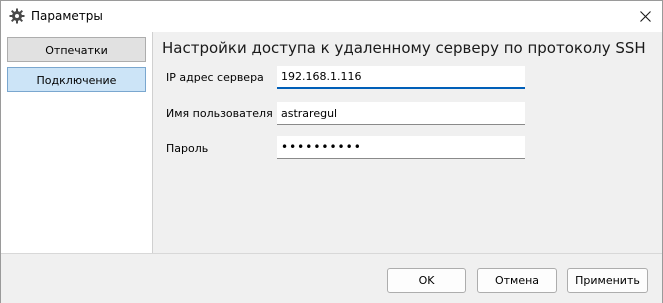 The image size is (663, 303). Describe the element at coordinates (607, 280) in the screenshot. I see `apply-button: Применить` at that location.